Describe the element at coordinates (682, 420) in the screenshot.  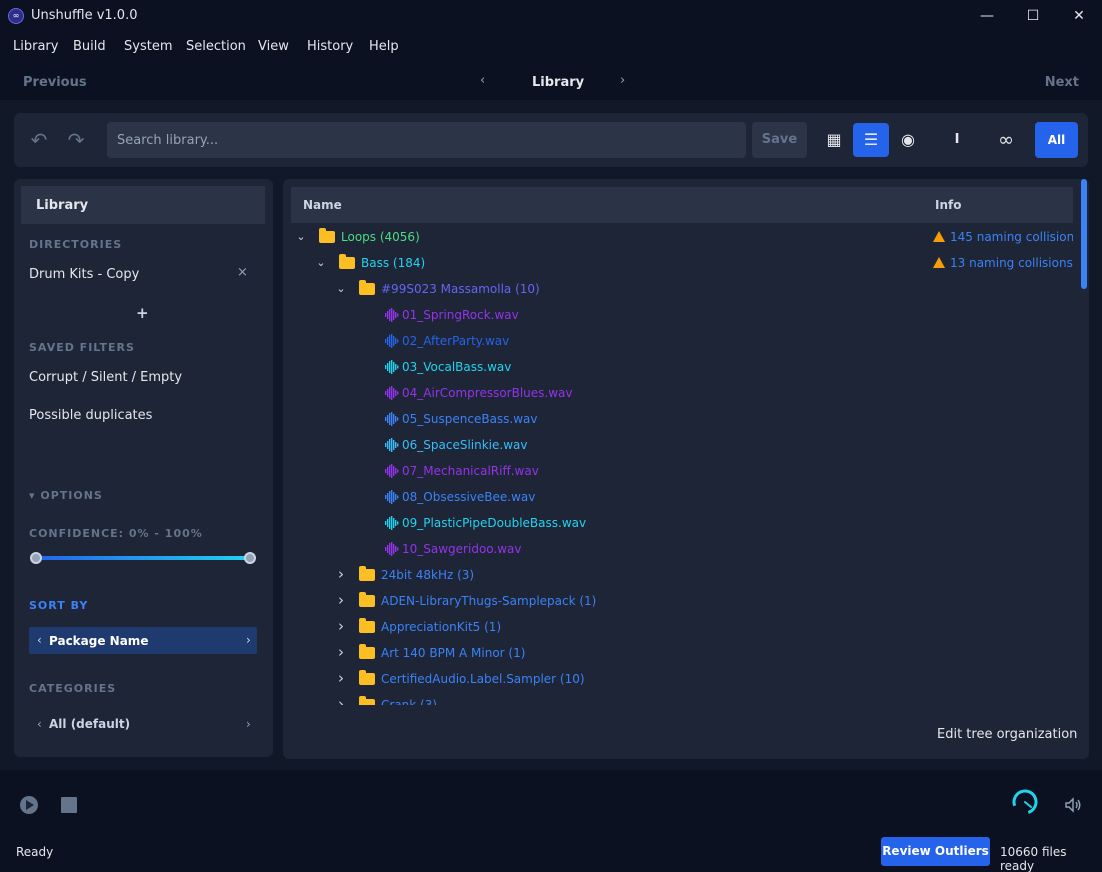
I see `tree-file-row: 05_SuspenceBass.wav` at that location.